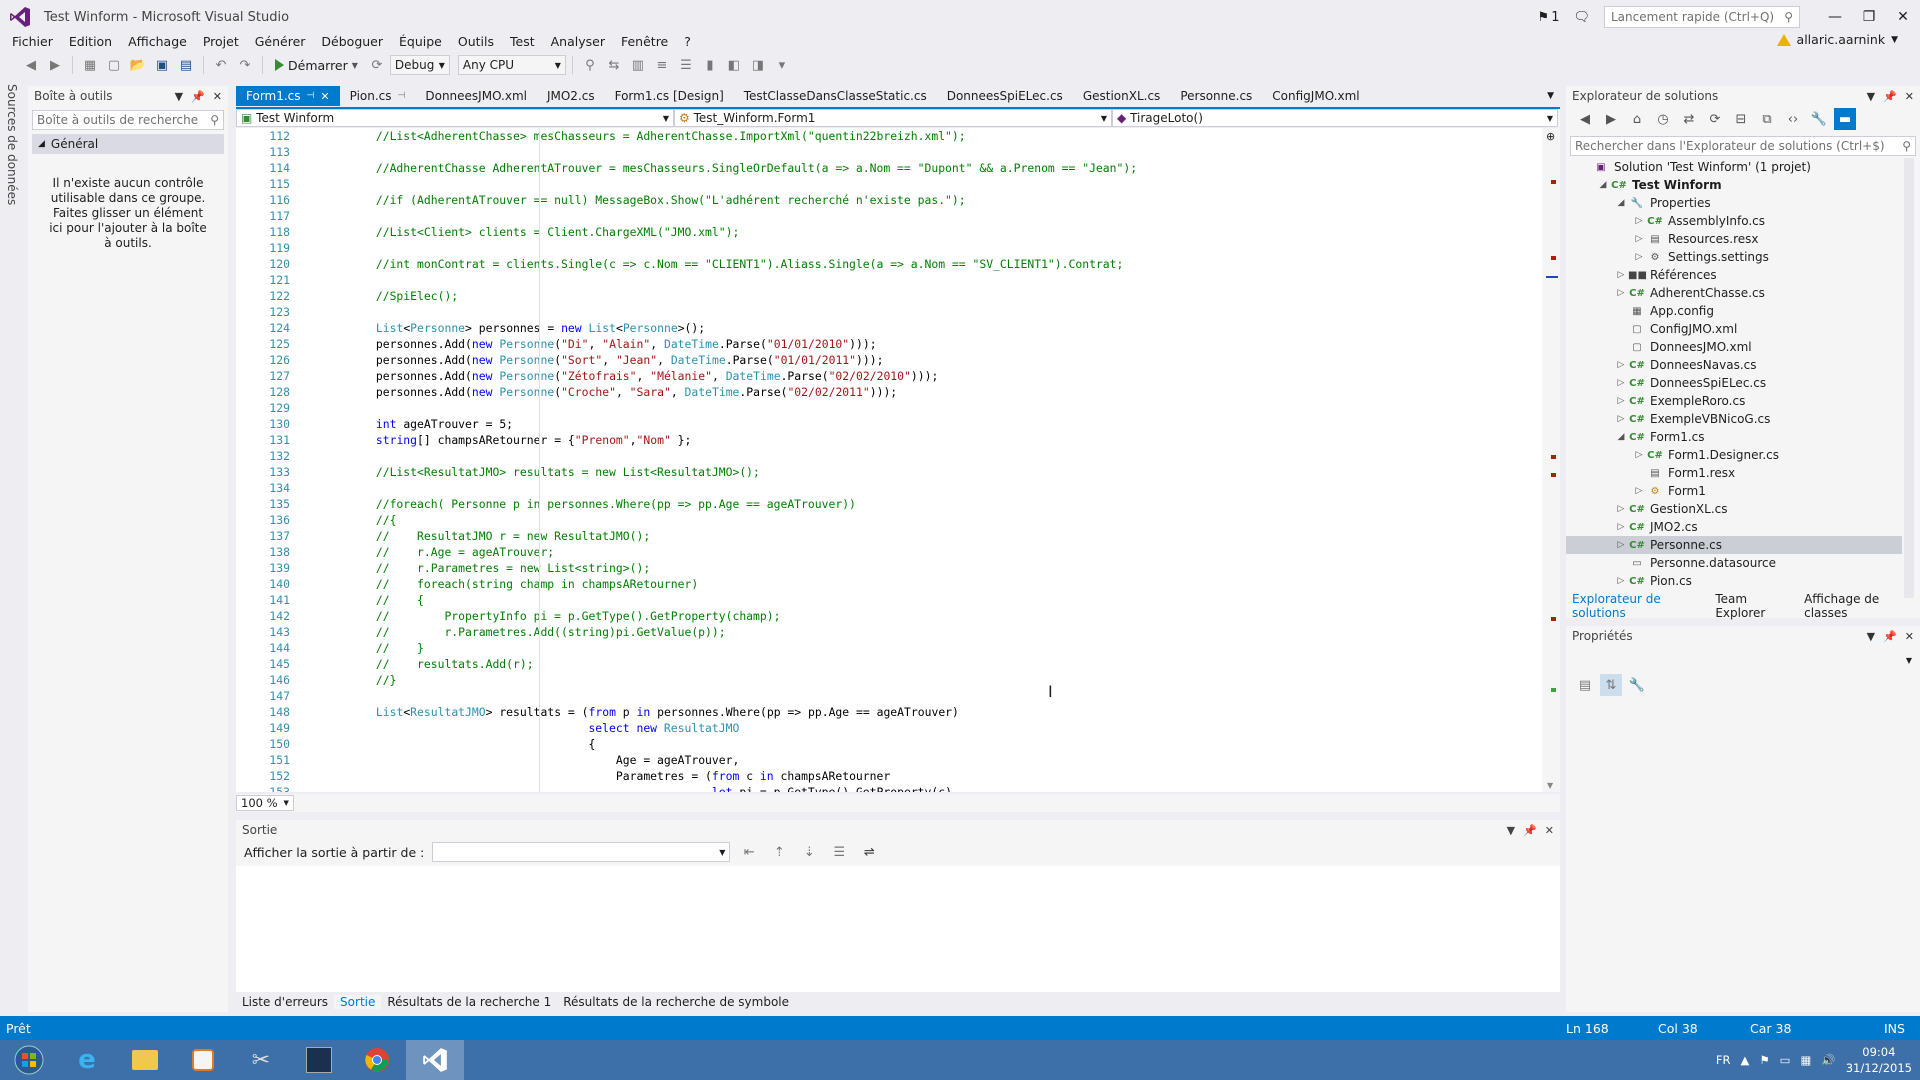 The image size is (1920, 1080). Describe the element at coordinates (1611, 685) in the screenshot. I see `alphabetical-icon: ⇅` at that location.